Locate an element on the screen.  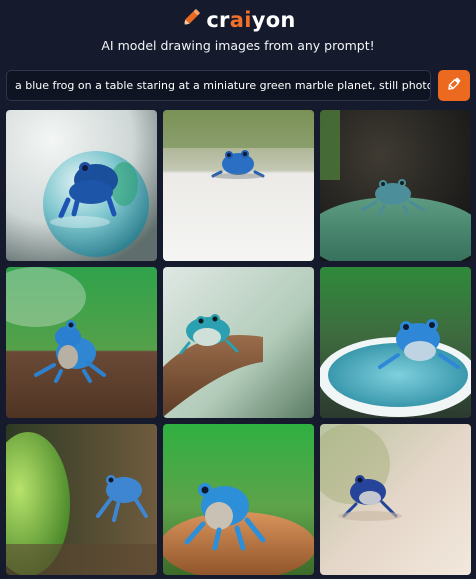
logo-text-suffix: yon is located at coordinates (273, 20).